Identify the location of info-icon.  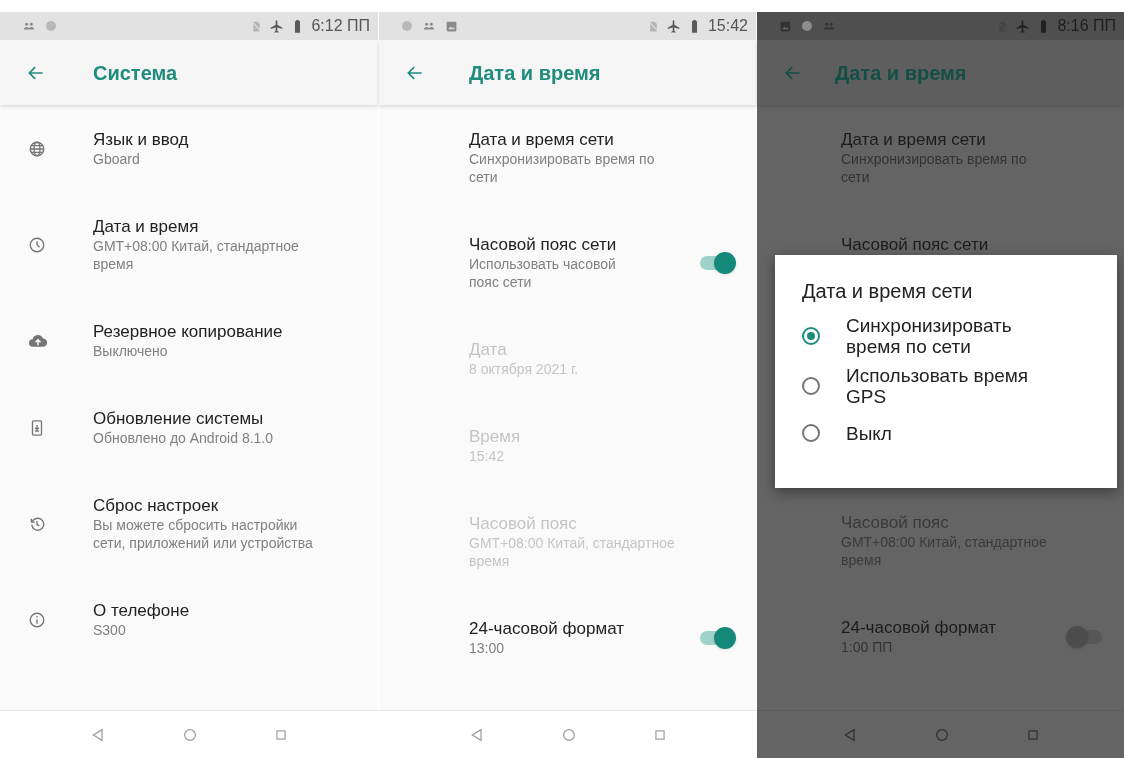
(37, 619).